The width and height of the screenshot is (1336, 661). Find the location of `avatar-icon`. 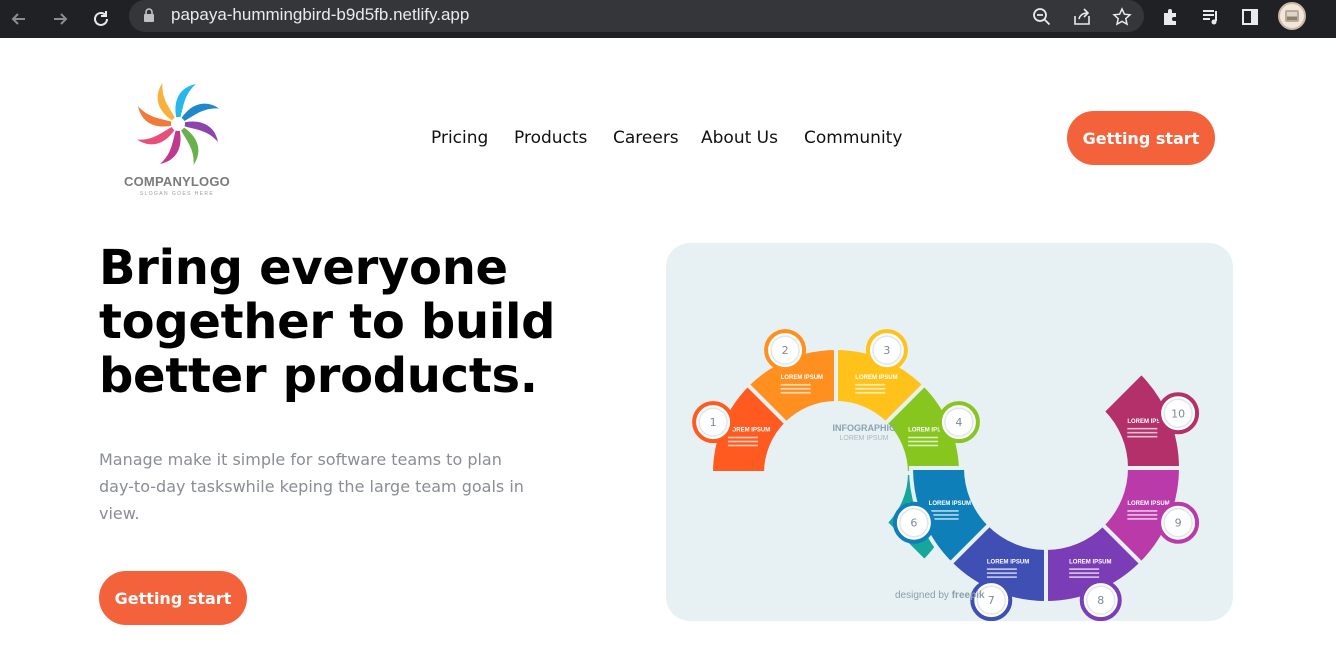

avatar-icon is located at coordinates (1292, 16).